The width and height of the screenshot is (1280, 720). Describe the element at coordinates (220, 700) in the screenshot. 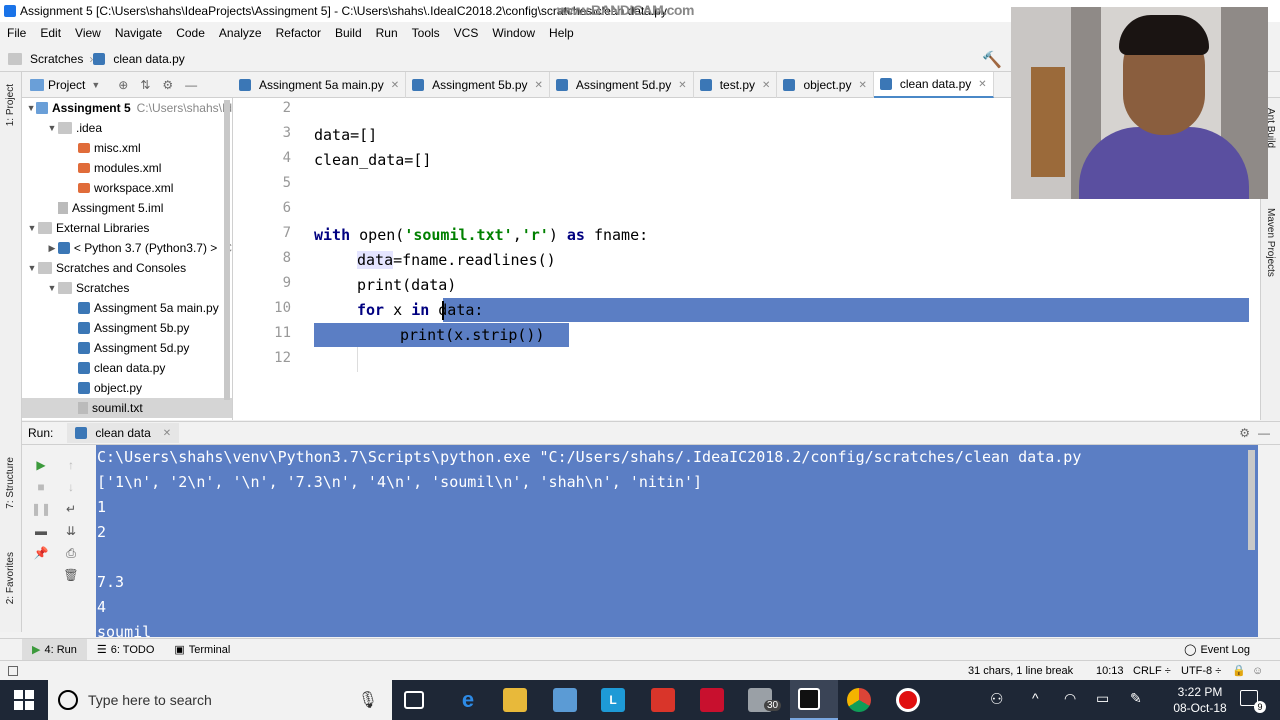

I see `taskbar-search: Type here to search 🎙` at that location.